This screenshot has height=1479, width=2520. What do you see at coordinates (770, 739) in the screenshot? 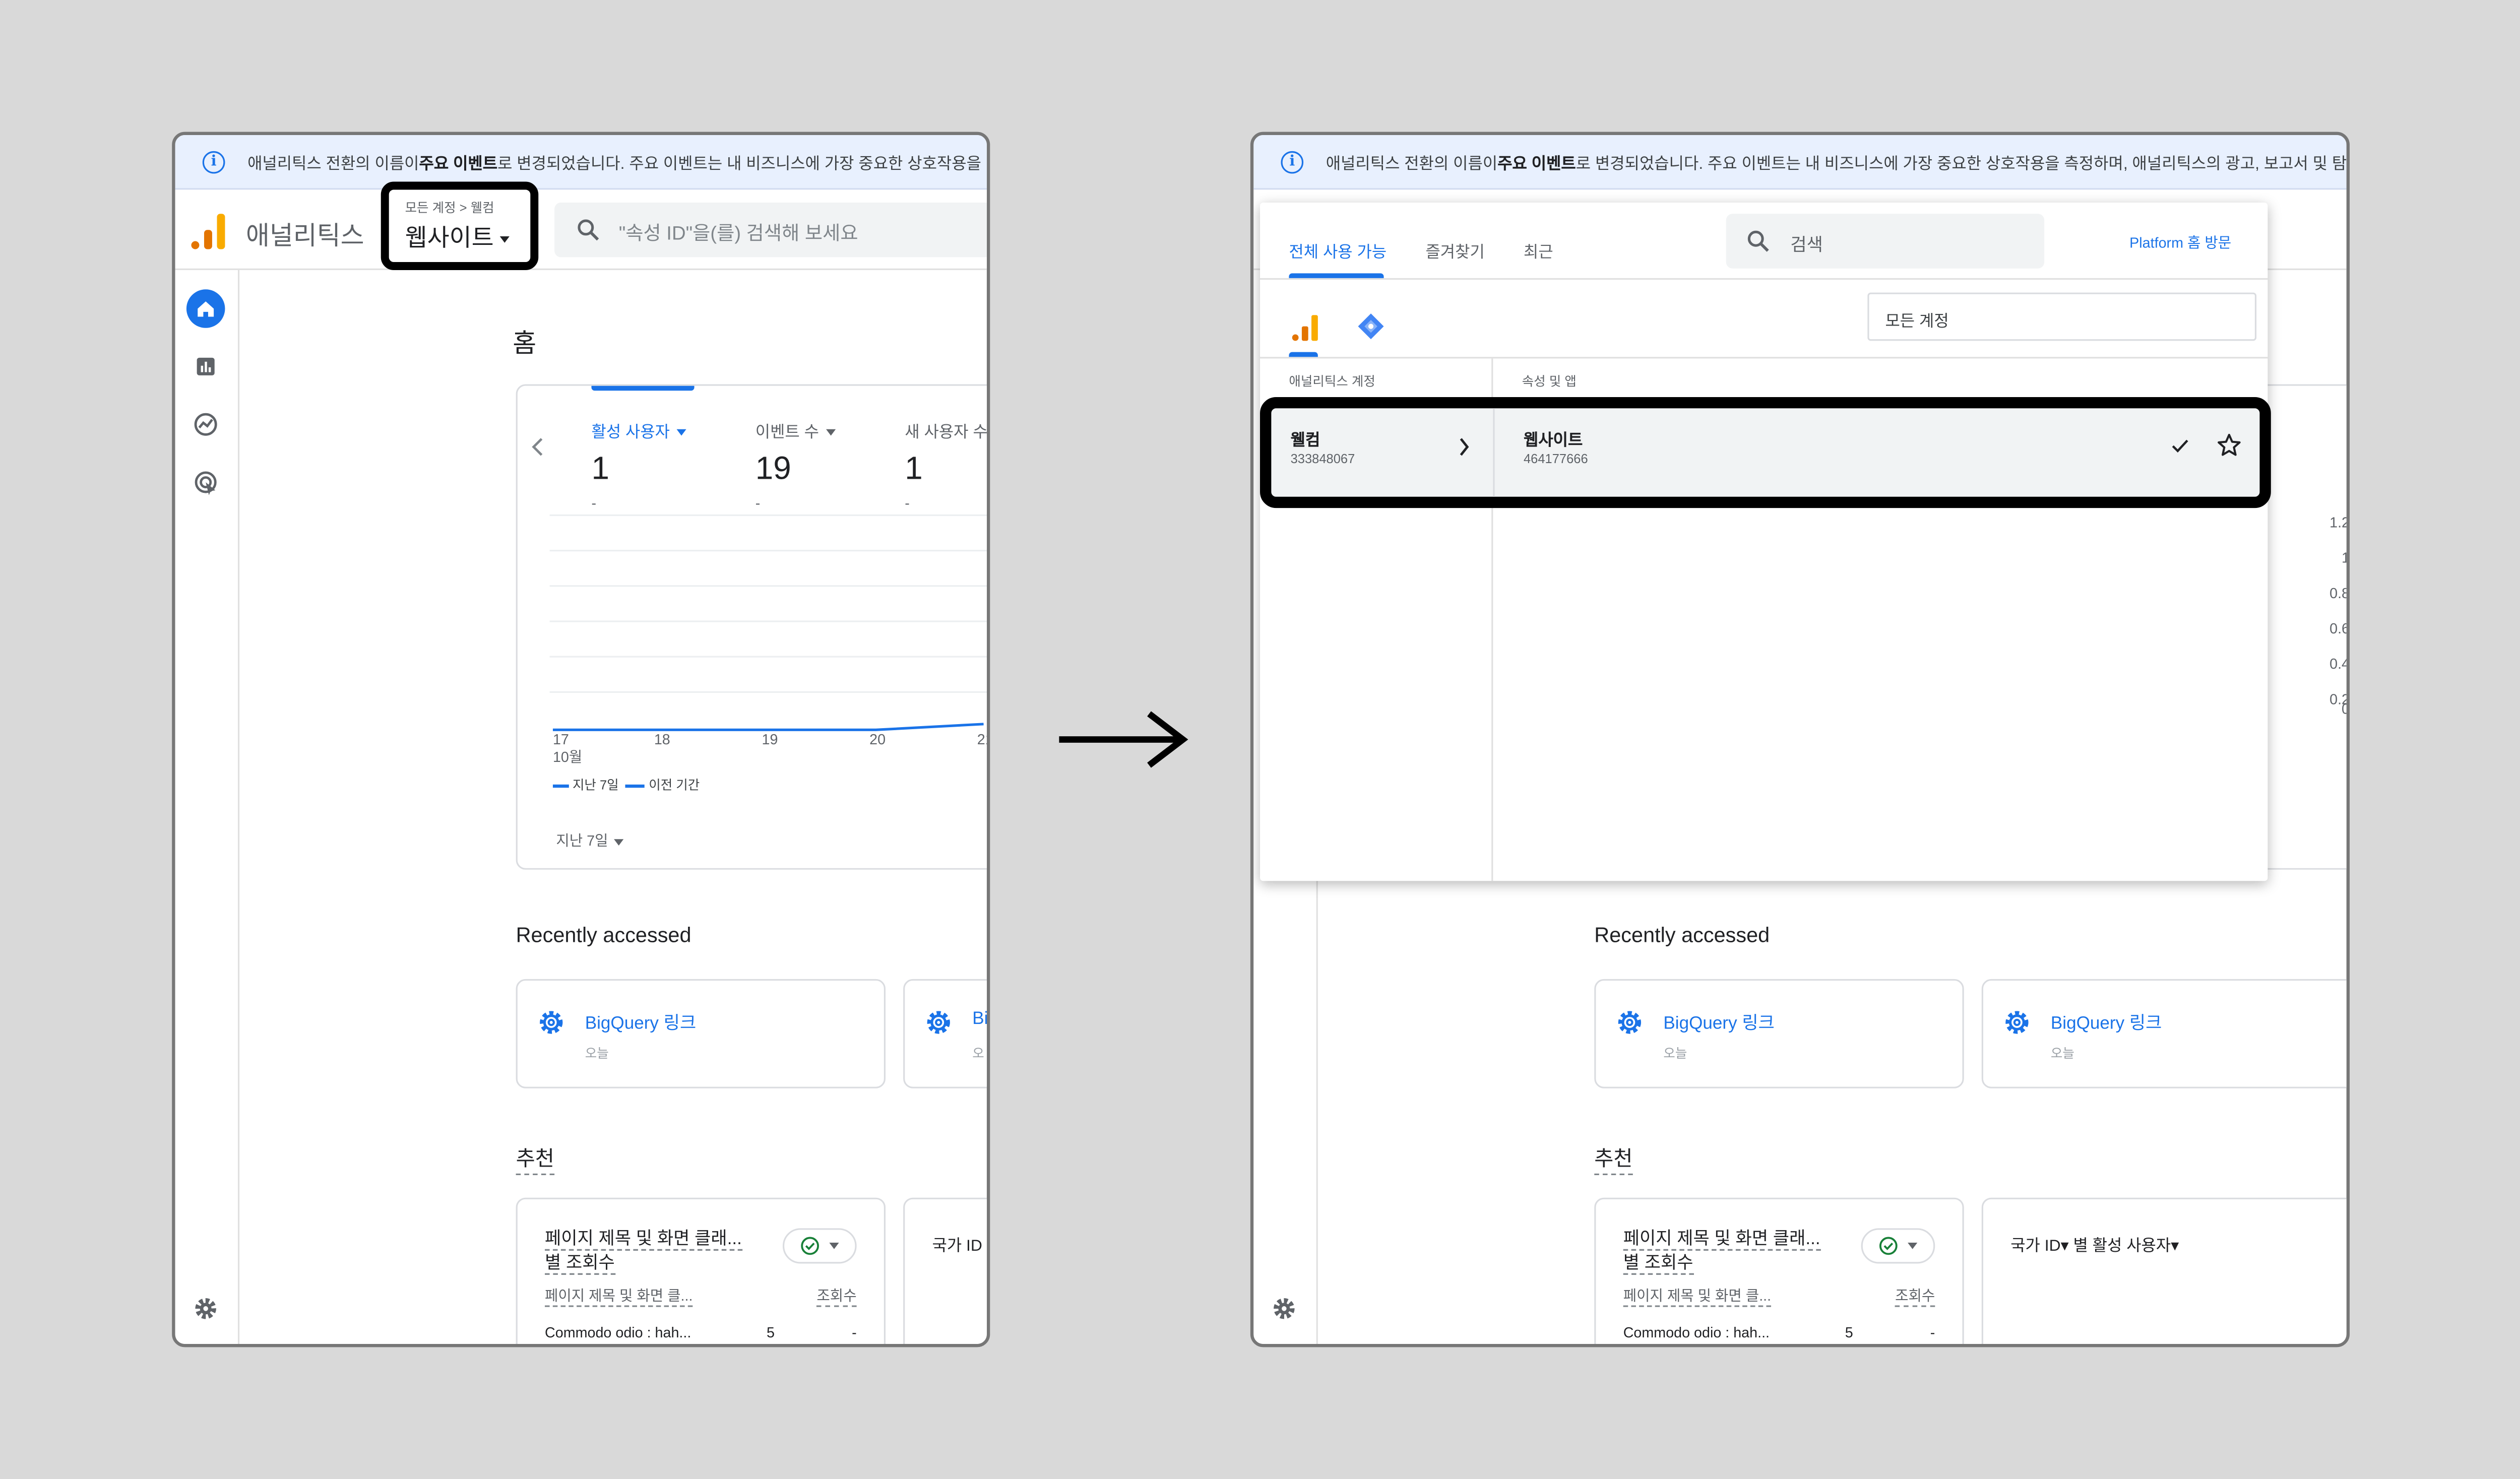
I see `x-tick-label: 19` at bounding box center [770, 739].